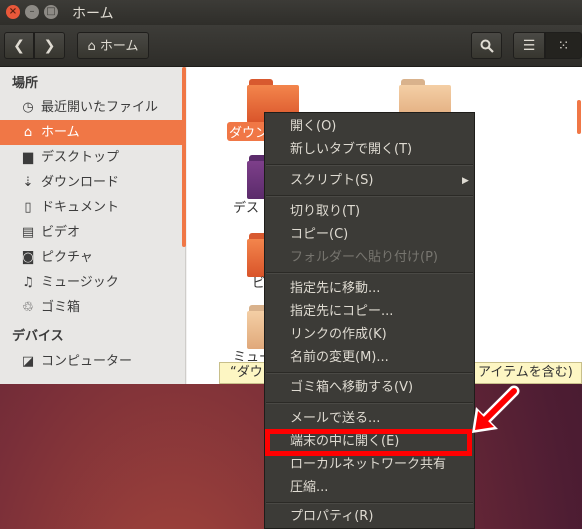 The height and width of the screenshot is (529, 582). I want to click on close-button: ×, so click(13, 12).